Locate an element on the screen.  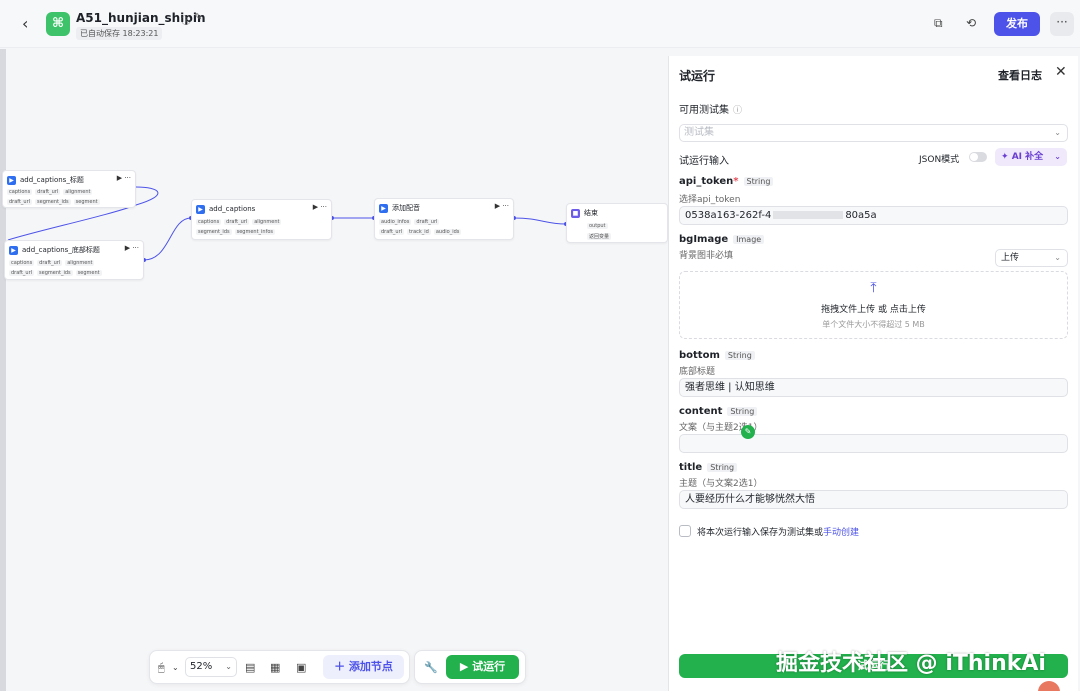
node-connections is located at coordinates (287, 224).